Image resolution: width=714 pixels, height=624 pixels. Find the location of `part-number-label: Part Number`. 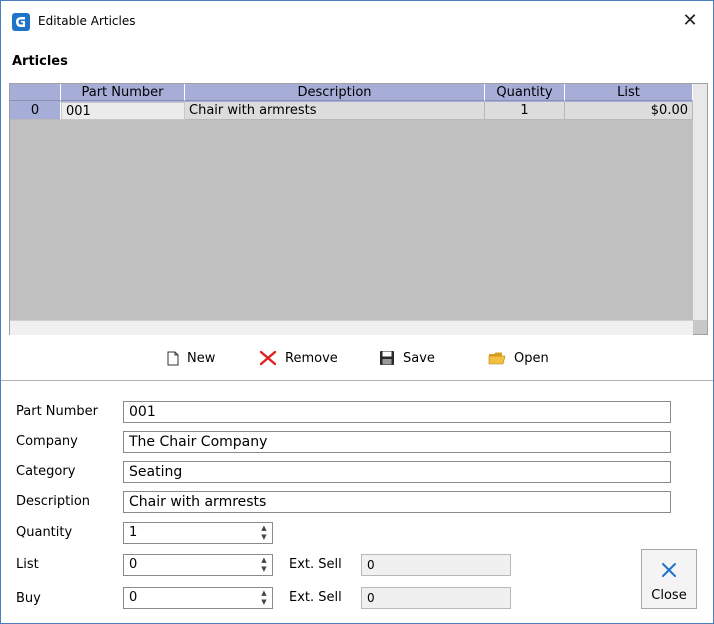

part-number-label: Part Number is located at coordinates (57, 411).